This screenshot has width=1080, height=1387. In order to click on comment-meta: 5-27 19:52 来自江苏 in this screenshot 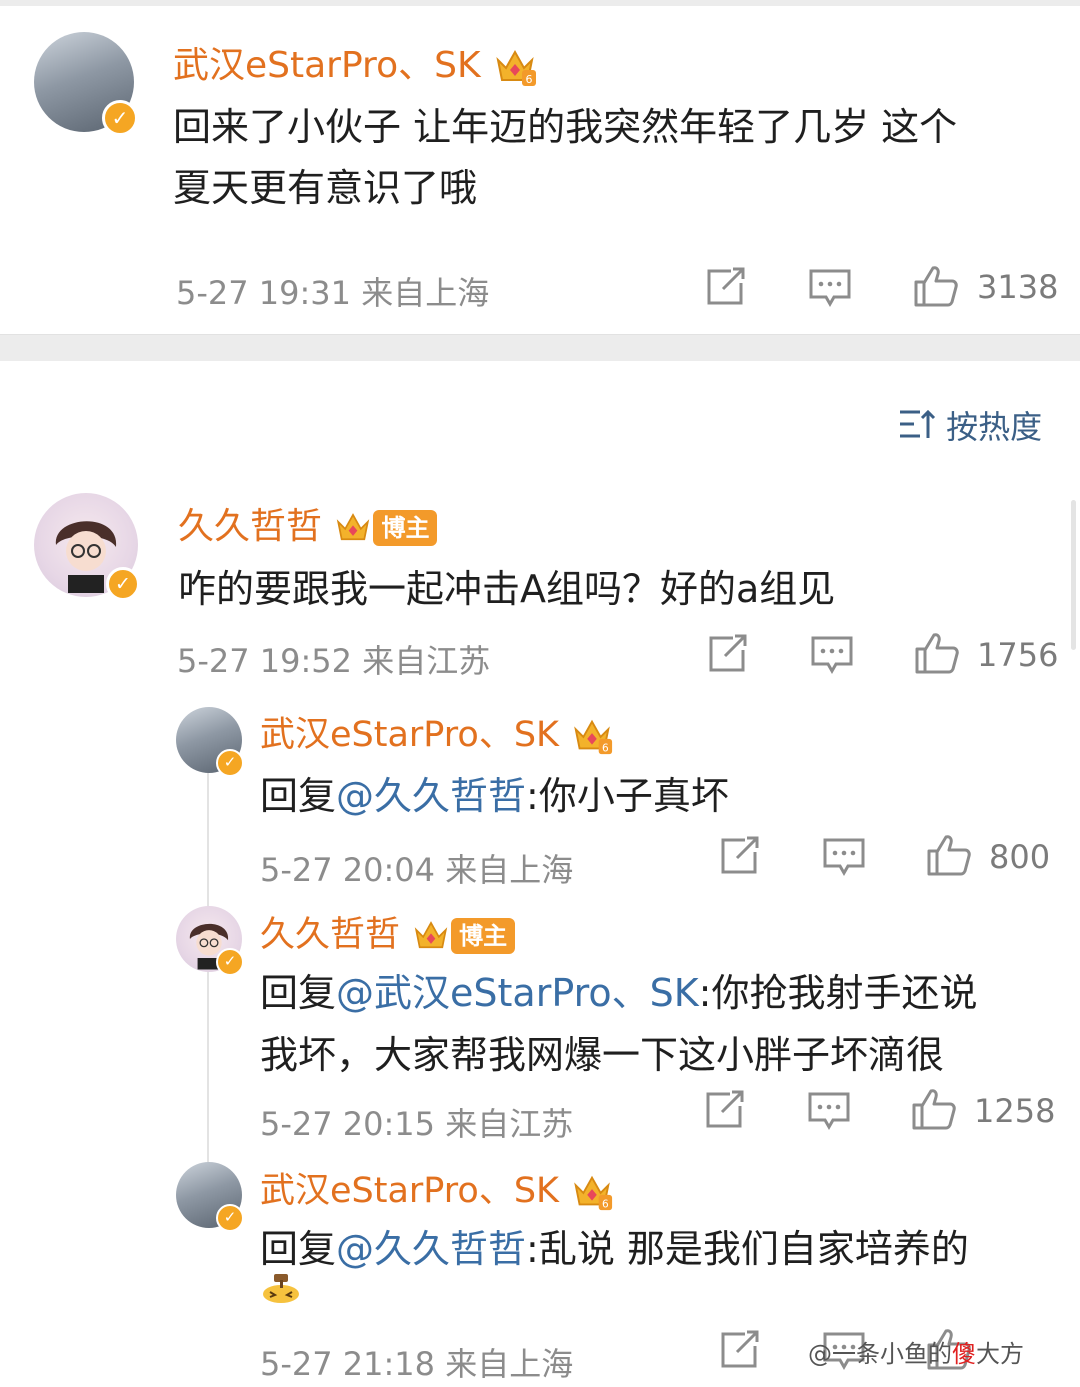, I will do `click(333, 659)`.